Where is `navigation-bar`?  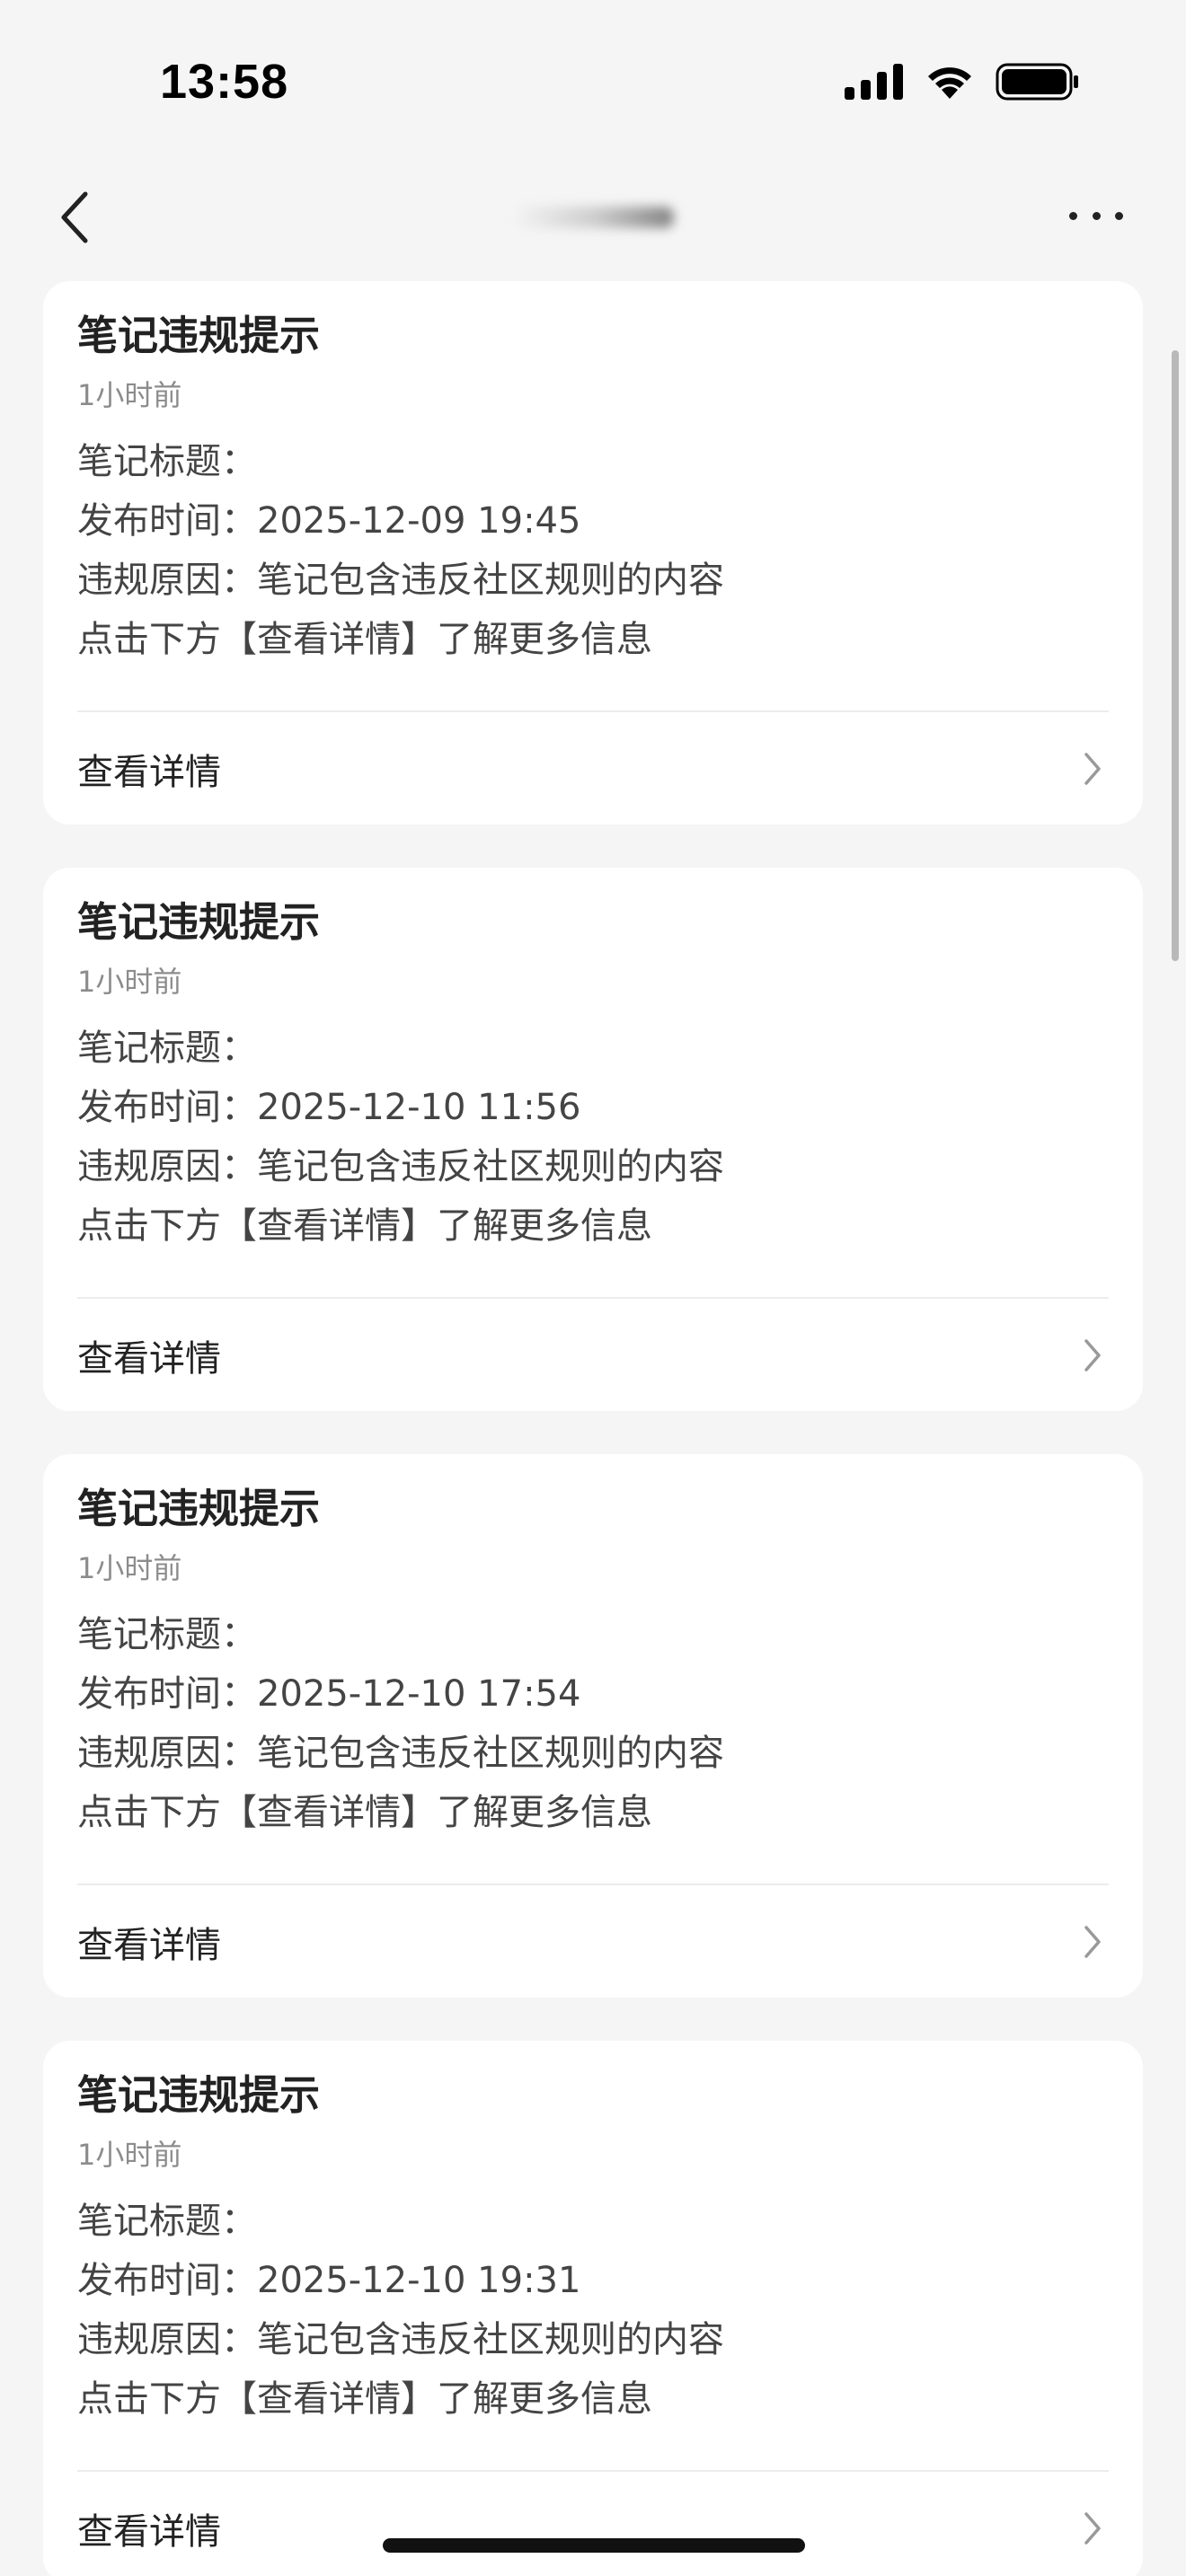
navigation-bar is located at coordinates (593, 220).